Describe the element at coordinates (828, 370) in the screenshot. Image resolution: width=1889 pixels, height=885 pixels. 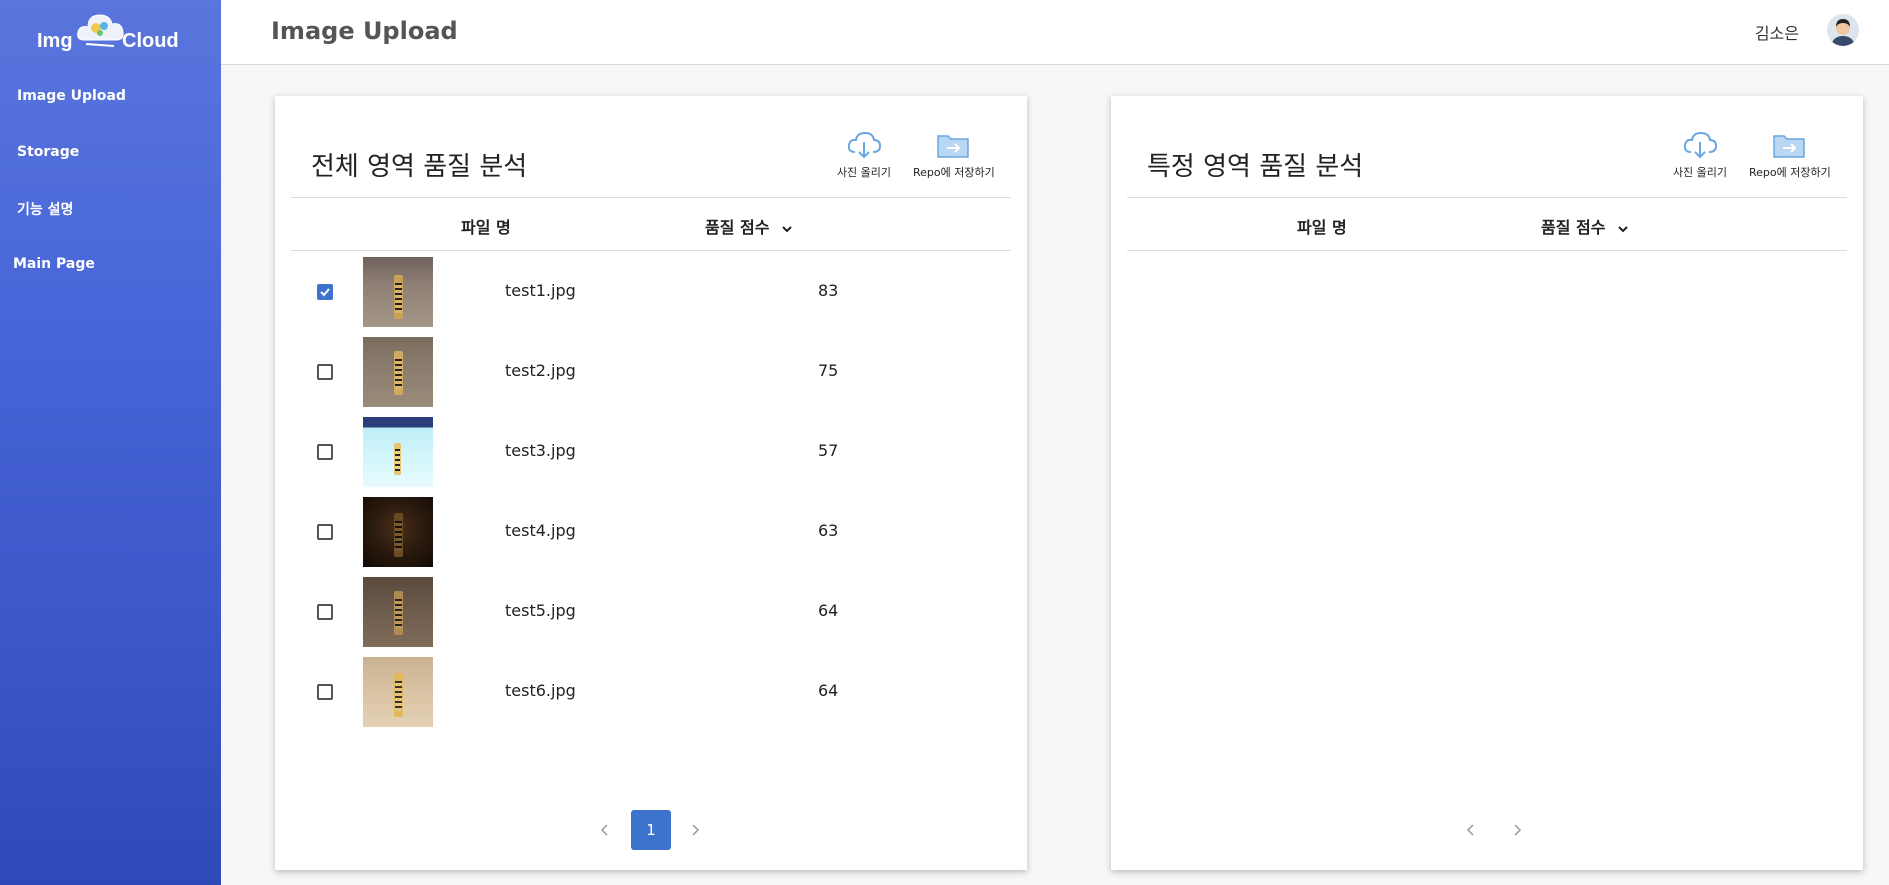
I see `quality-score: 75` at that location.